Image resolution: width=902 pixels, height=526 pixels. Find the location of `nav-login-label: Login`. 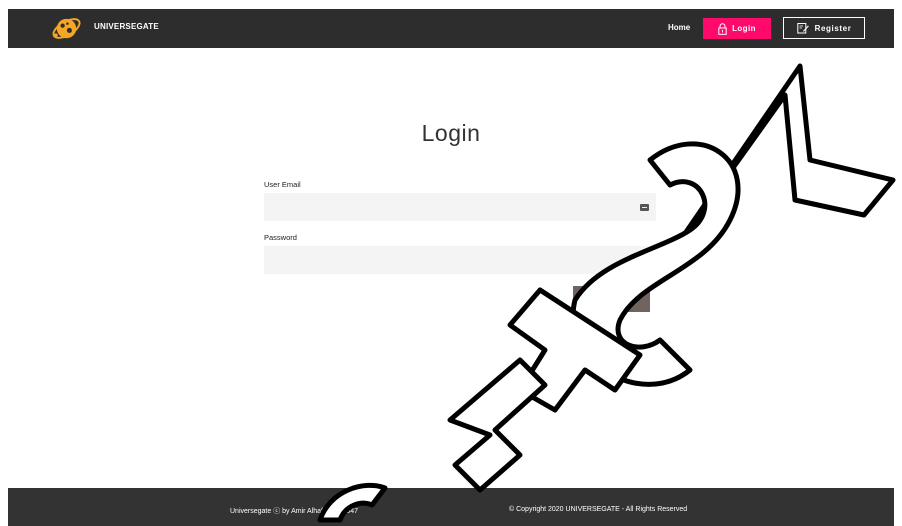

nav-login-label: Login is located at coordinates (744, 28).